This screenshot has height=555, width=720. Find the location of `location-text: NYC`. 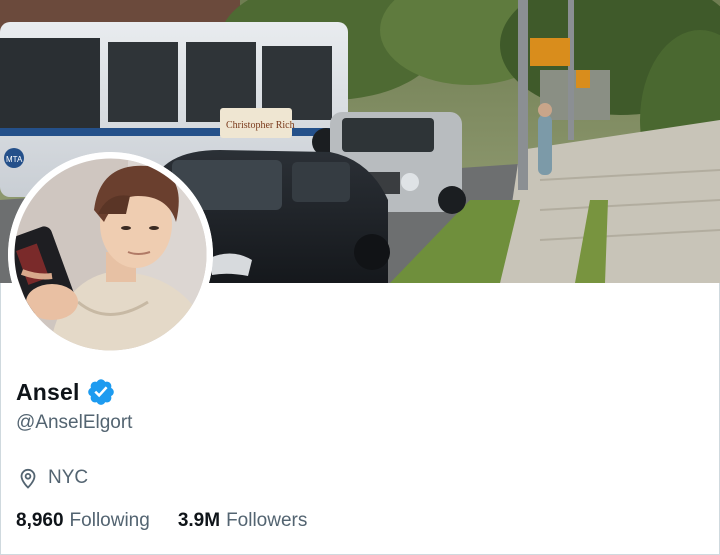

location-text: NYC is located at coordinates (68, 477).